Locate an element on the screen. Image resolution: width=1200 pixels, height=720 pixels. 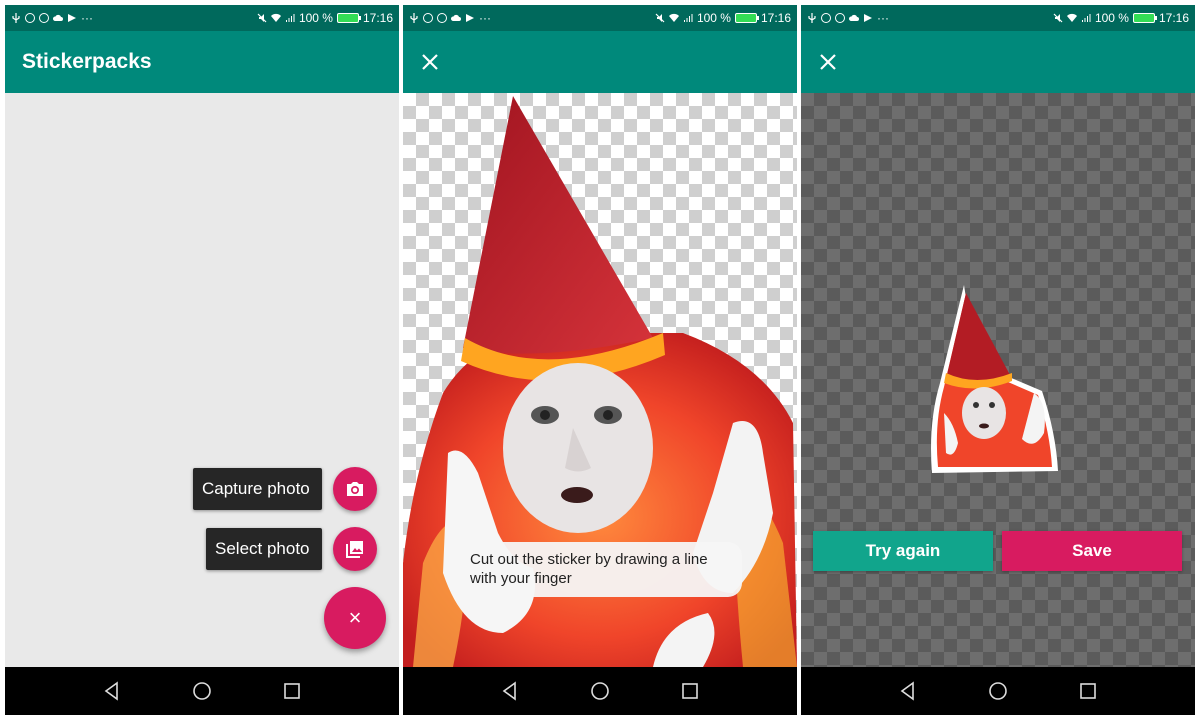
select-photo-label: Select photo is located at coordinates (264, 549).